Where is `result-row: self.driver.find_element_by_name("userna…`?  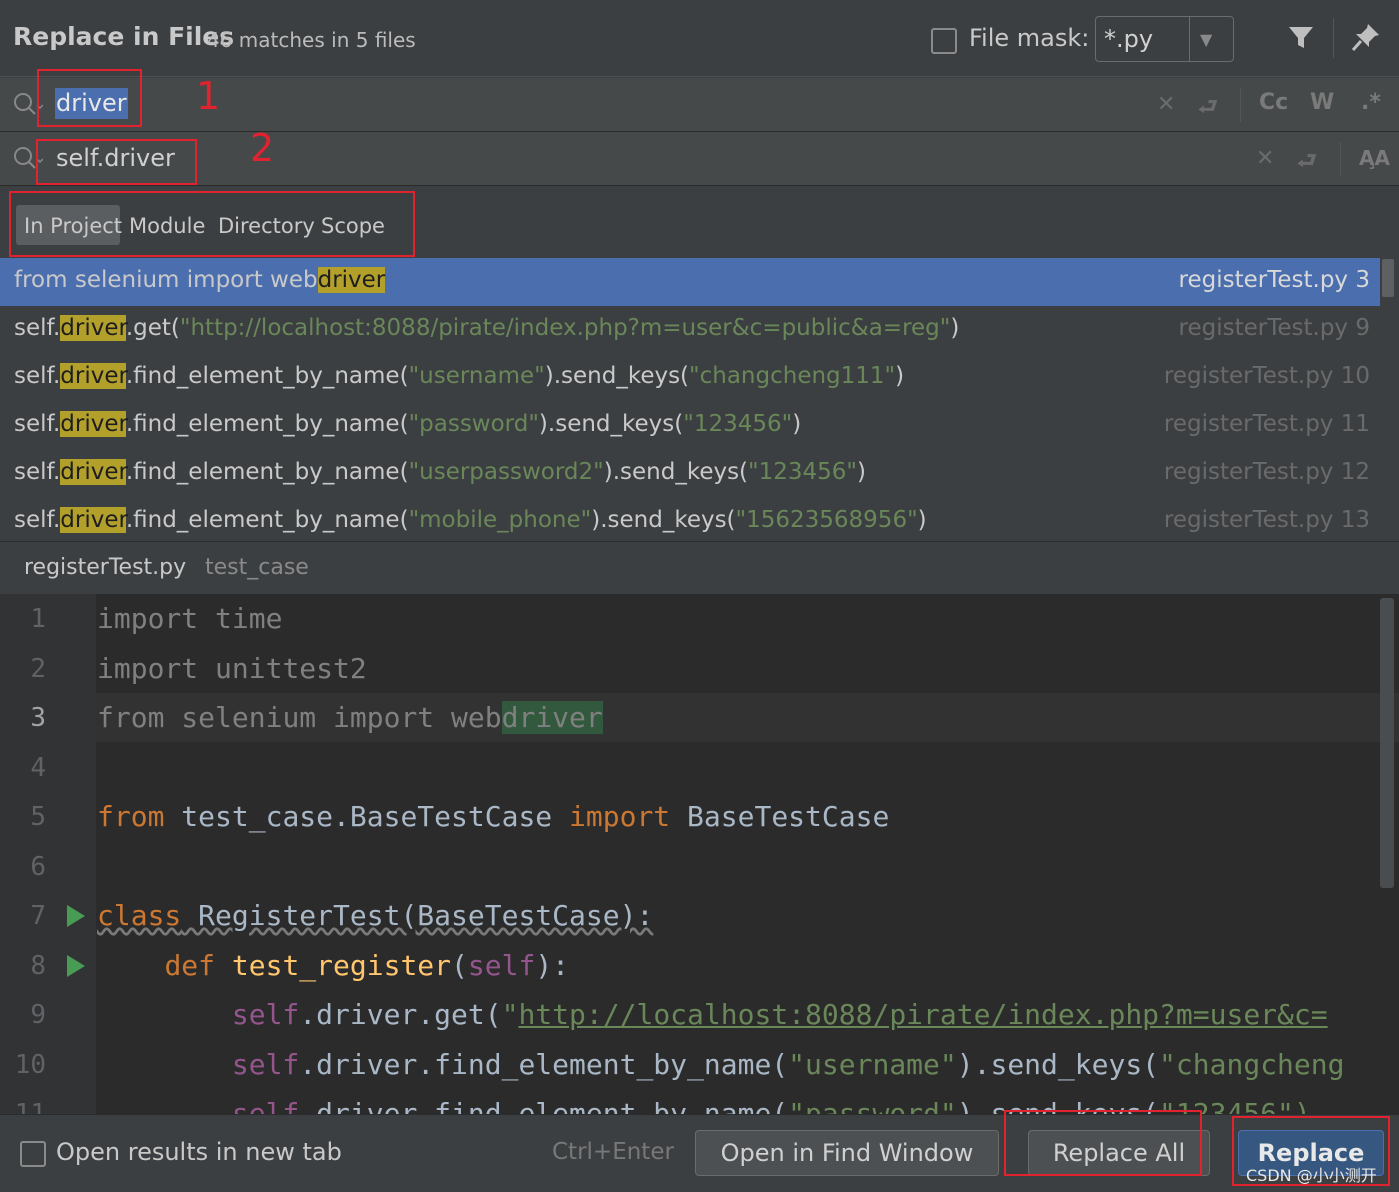
result-row: self.driver.find_element_by_name("userna… is located at coordinates (690, 378).